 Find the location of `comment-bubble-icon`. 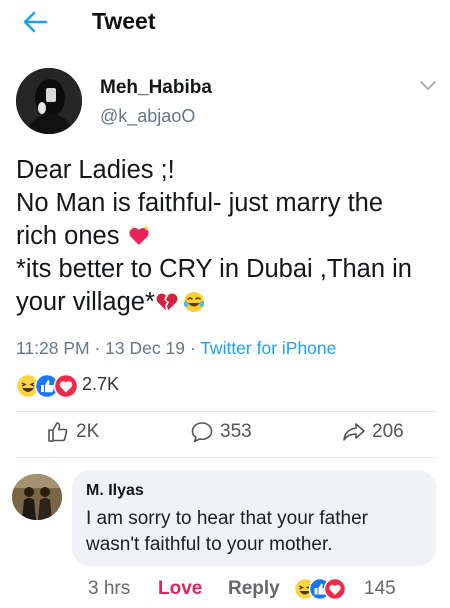

comment-bubble-icon is located at coordinates (202, 432).